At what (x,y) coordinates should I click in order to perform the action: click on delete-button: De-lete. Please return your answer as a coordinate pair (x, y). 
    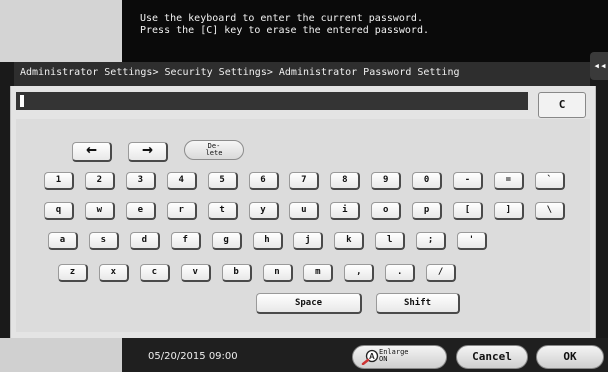
    Looking at the image, I should click on (214, 150).